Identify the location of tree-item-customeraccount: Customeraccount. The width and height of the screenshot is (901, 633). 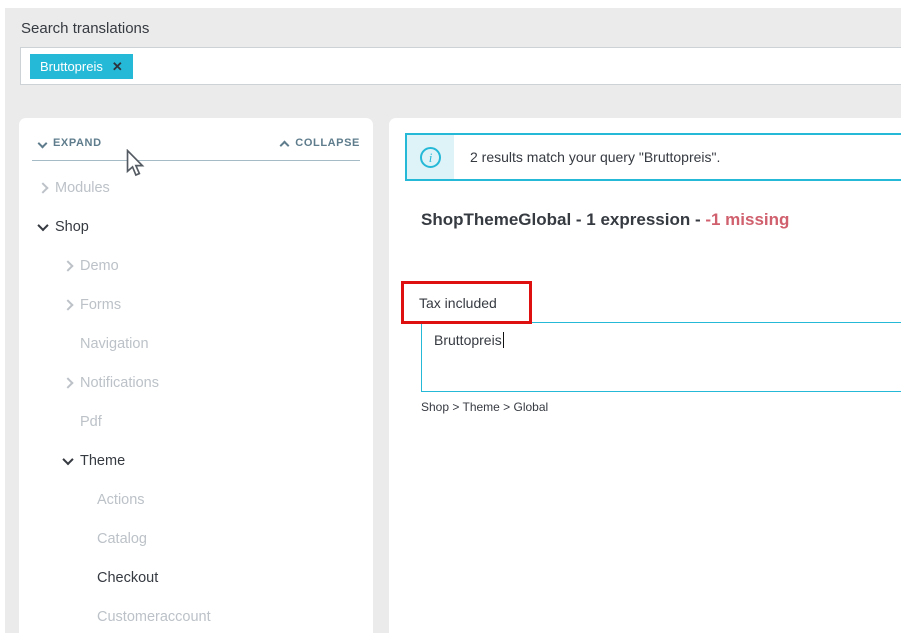
(196, 615).